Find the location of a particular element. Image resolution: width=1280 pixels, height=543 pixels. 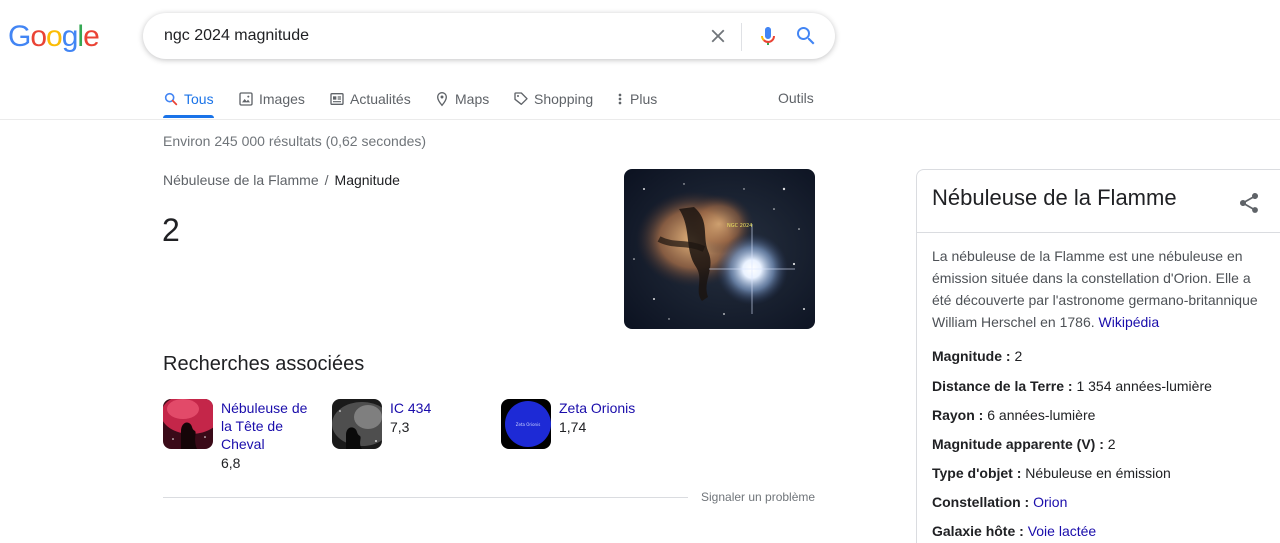

share-icon is located at coordinates (1249, 203).